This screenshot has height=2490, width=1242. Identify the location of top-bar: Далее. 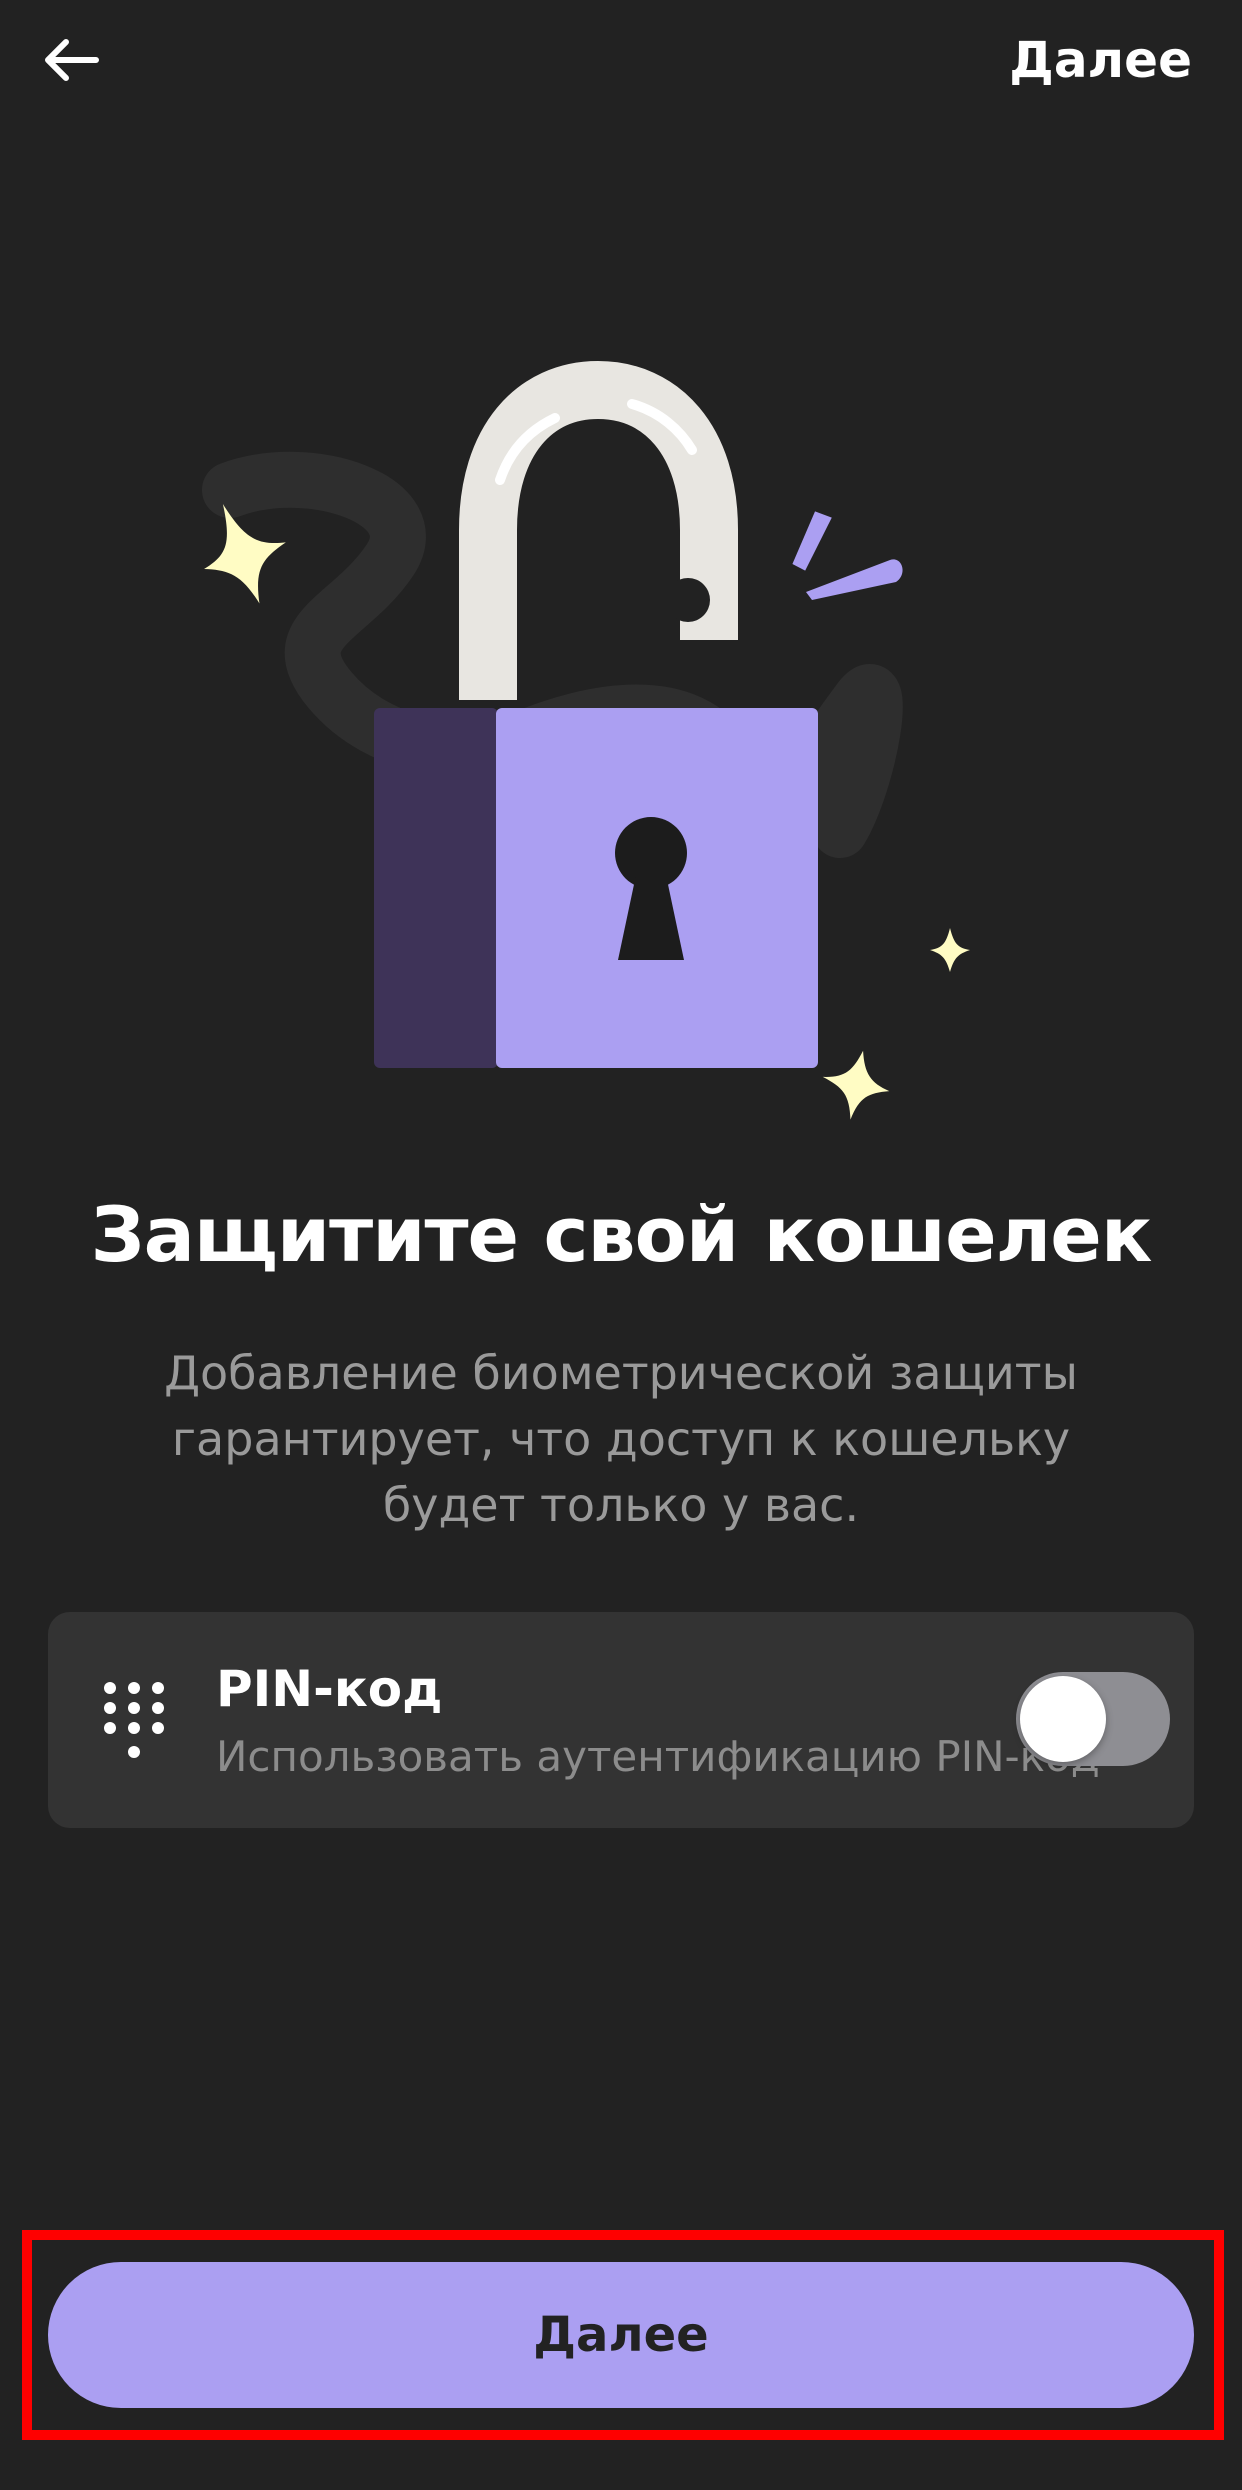
(621, 65).